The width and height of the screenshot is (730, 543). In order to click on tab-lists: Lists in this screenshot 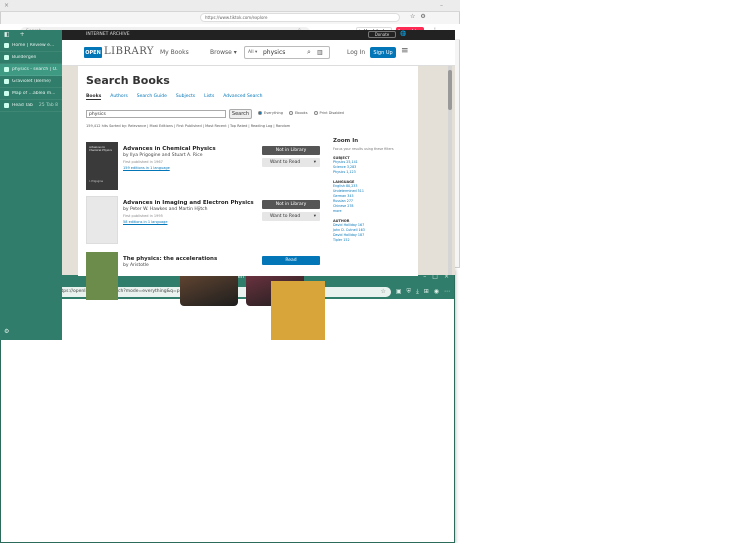, I will do `click(209, 97)`.